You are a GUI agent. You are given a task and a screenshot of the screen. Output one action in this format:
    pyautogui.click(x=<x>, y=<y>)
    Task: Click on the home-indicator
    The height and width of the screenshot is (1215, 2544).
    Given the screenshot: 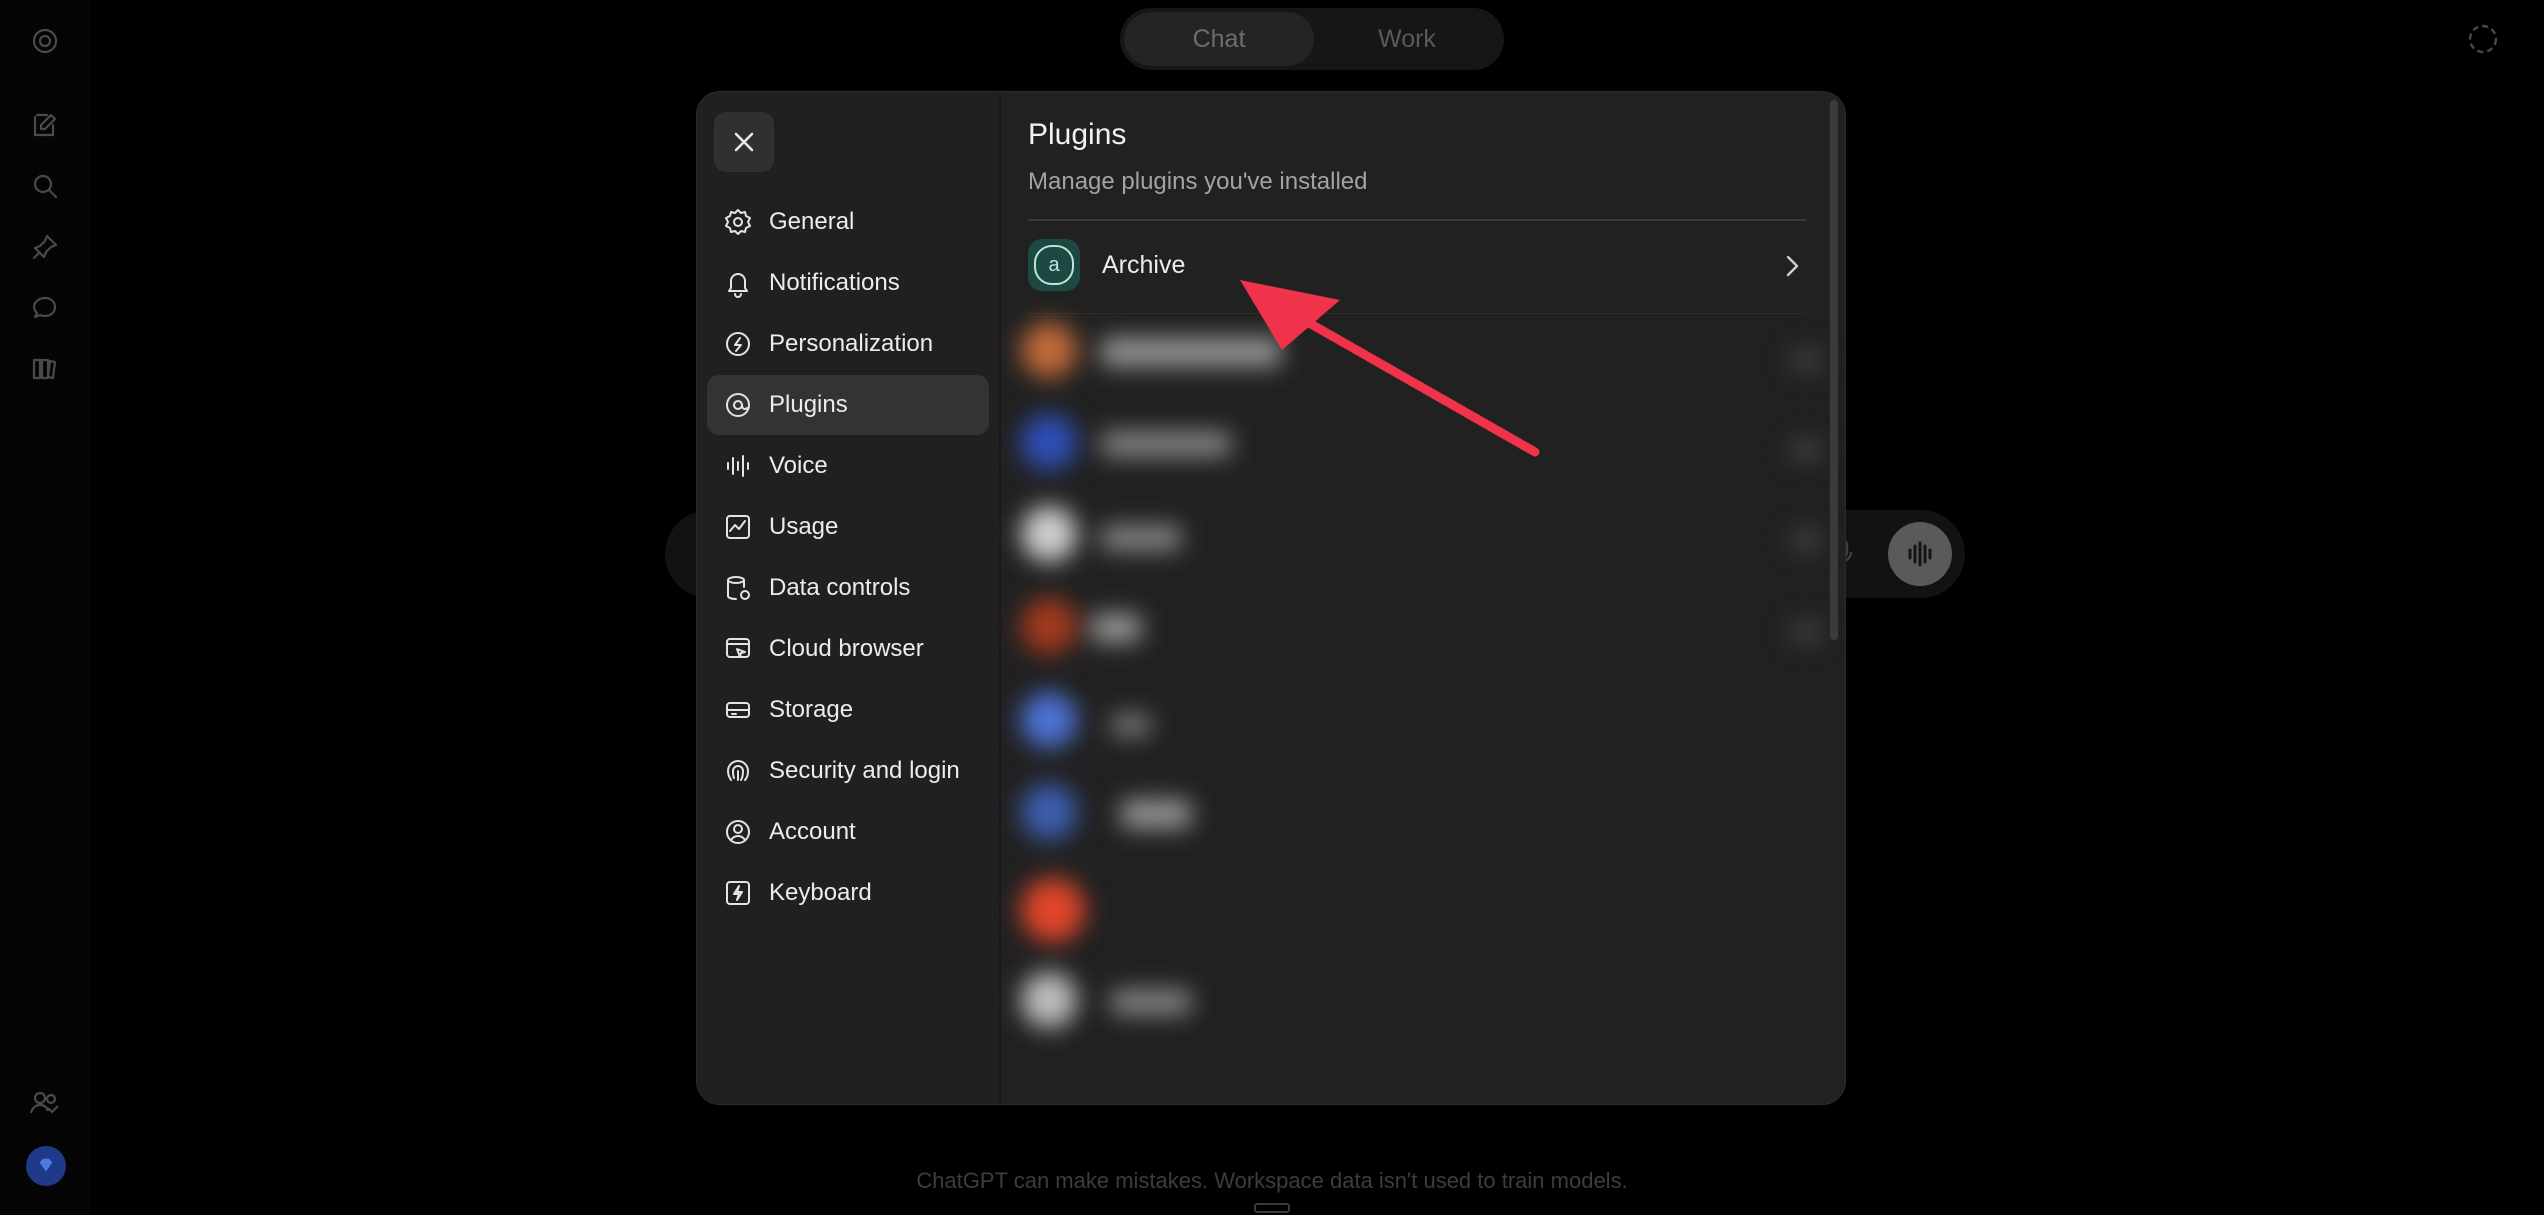 What is the action you would take?
    pyautogui.click(x=1272, y=1208)
    